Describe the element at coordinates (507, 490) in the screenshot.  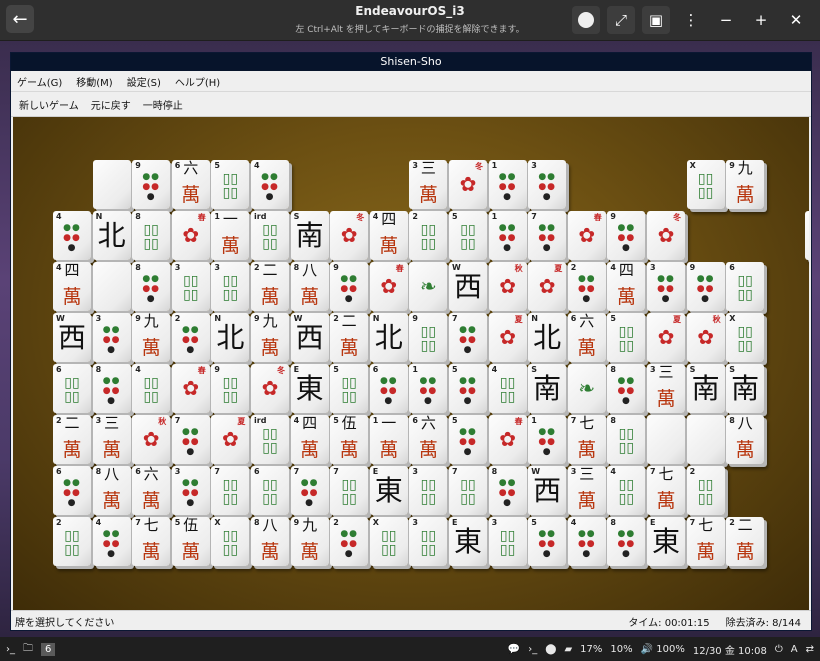
I see `tile-circle-8: 8 ●● ●● ●` at that location.